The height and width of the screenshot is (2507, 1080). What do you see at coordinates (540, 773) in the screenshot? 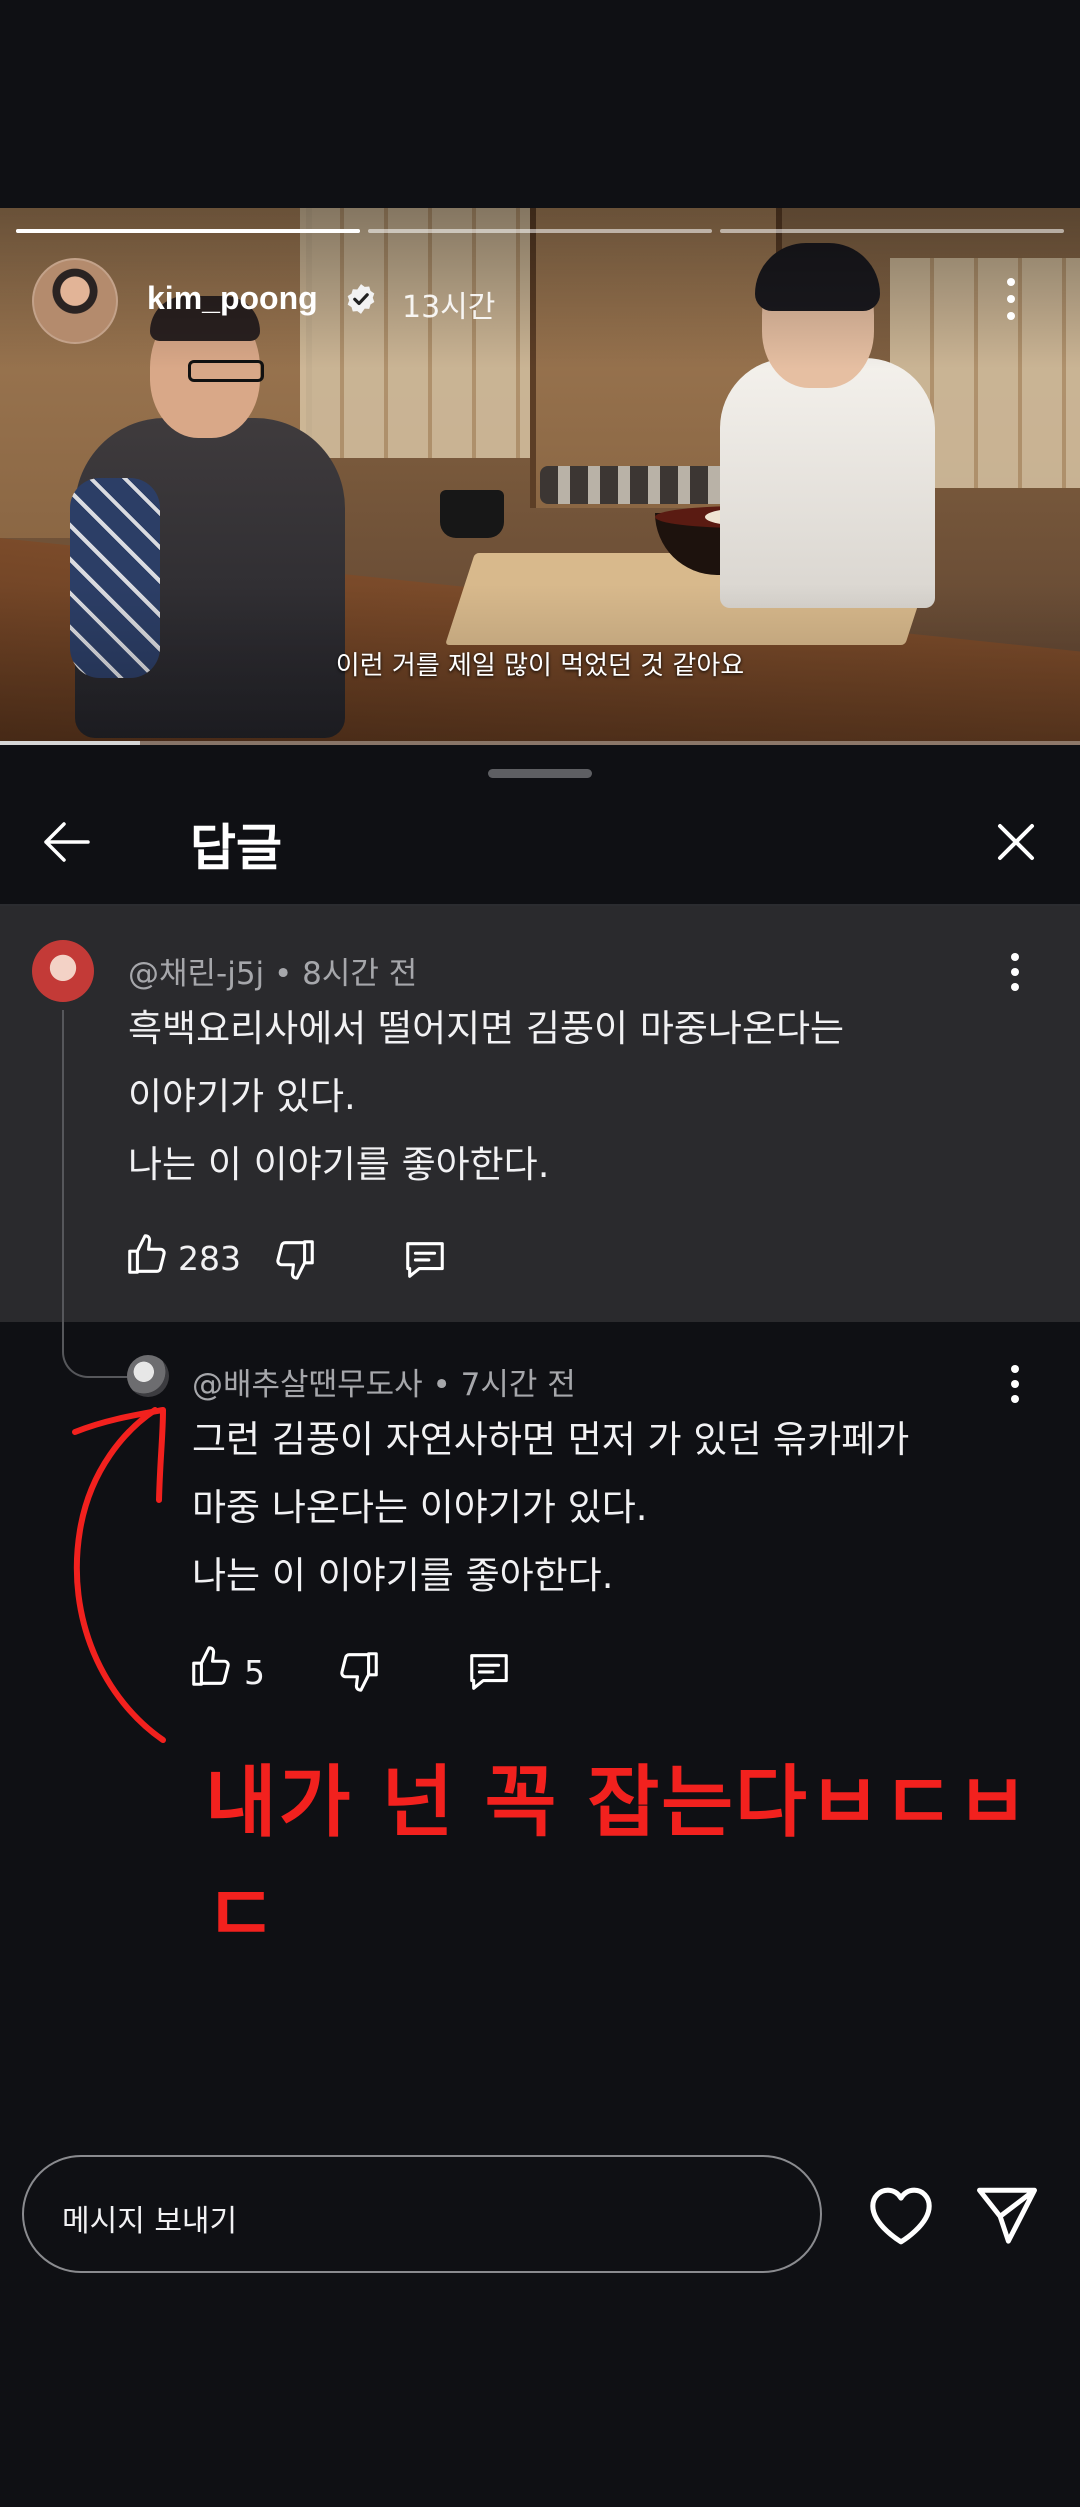
I see `sheet-drag-handle` at bounding box center [540, 773].